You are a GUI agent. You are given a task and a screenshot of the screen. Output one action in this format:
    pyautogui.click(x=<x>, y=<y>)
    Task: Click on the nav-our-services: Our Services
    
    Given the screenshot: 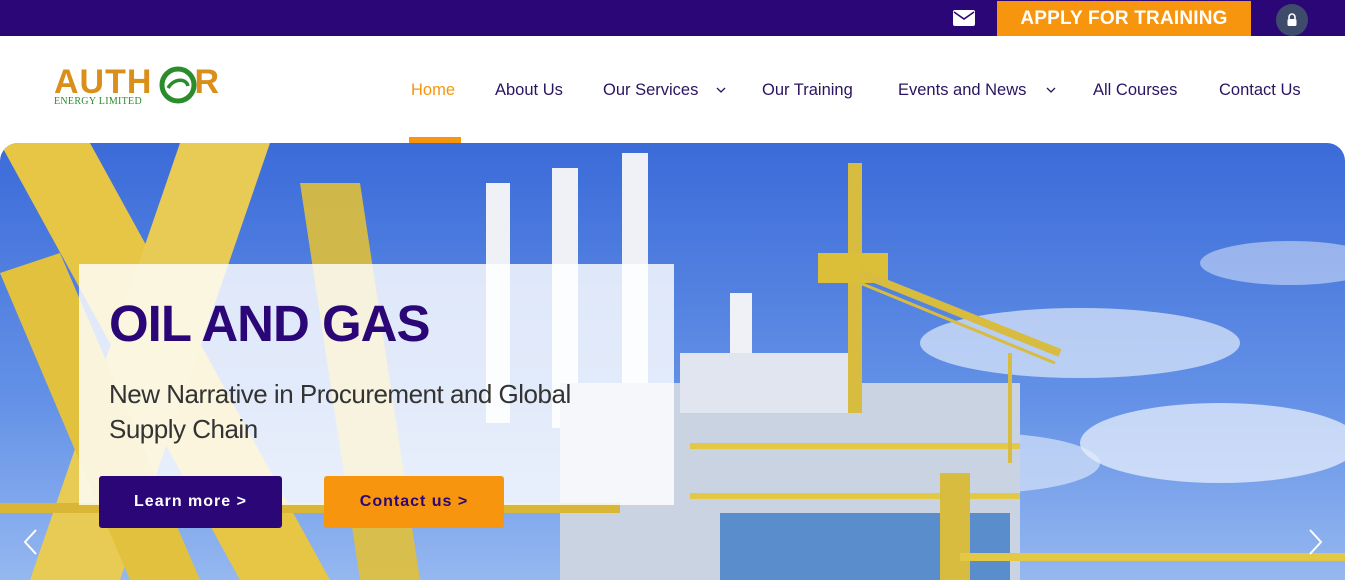 What is the action you would take?
    pyautogui.click(x=650, y=90)
    